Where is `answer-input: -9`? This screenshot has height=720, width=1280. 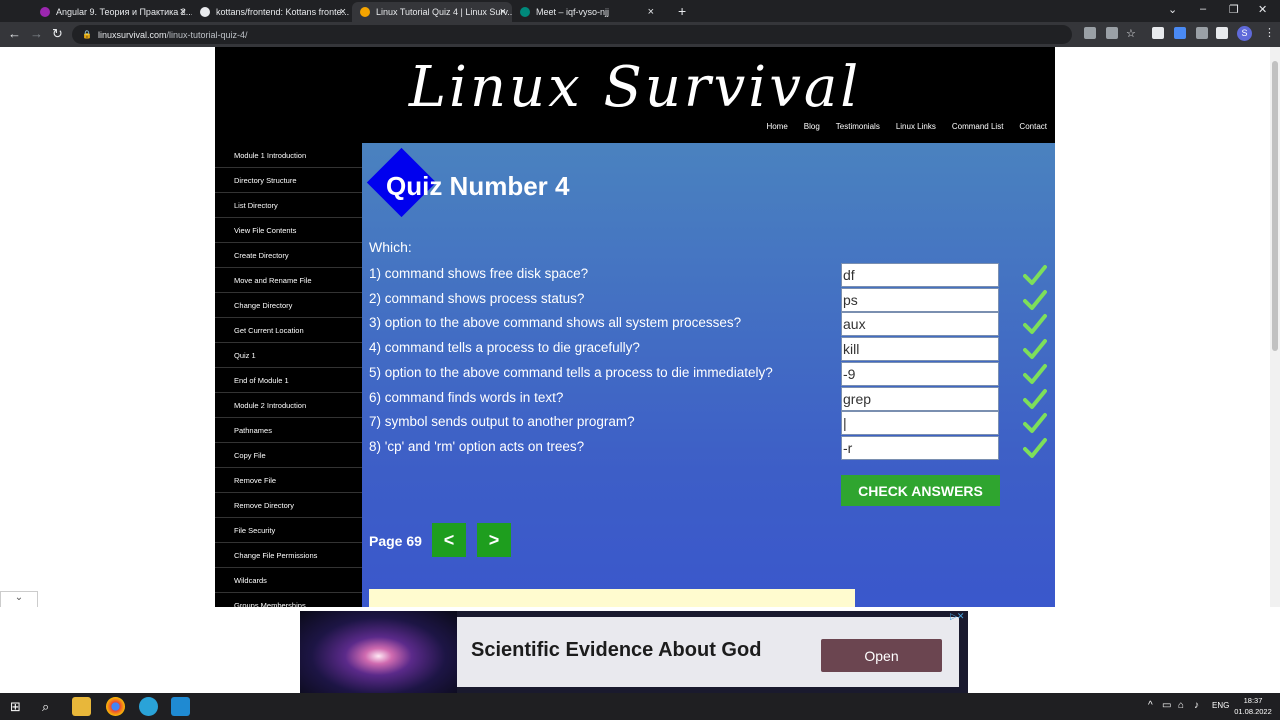 answer-input: -9 is located at coordinates (920, 373).